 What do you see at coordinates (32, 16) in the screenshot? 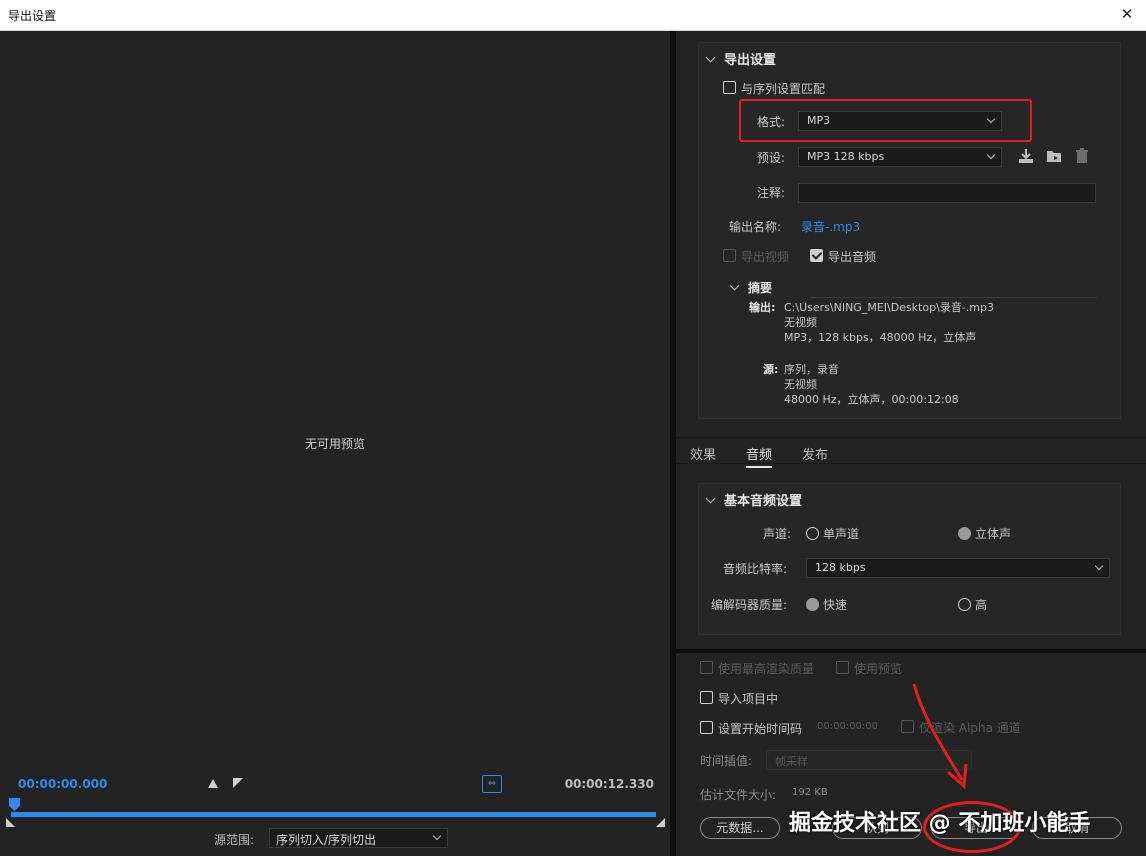
I see `window-title: 导出设置` at bounding box center [32, 16].